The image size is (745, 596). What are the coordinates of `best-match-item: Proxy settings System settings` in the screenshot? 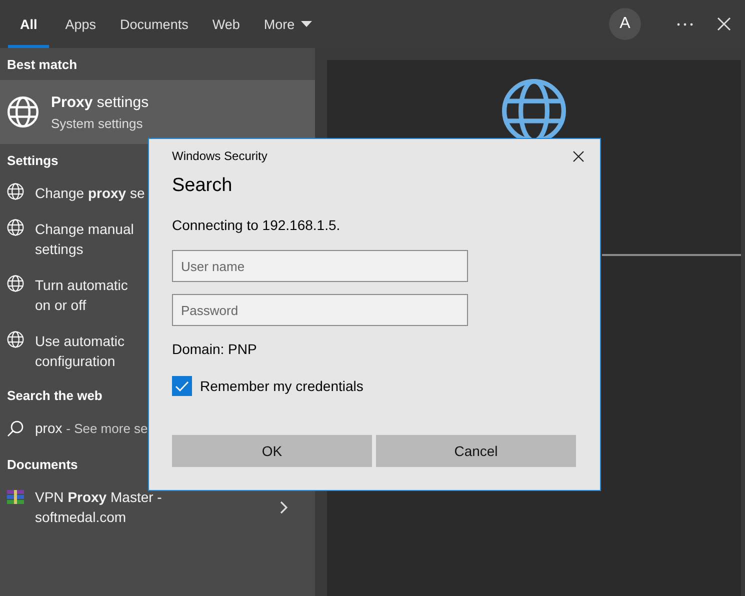 It's located at (157, 112).